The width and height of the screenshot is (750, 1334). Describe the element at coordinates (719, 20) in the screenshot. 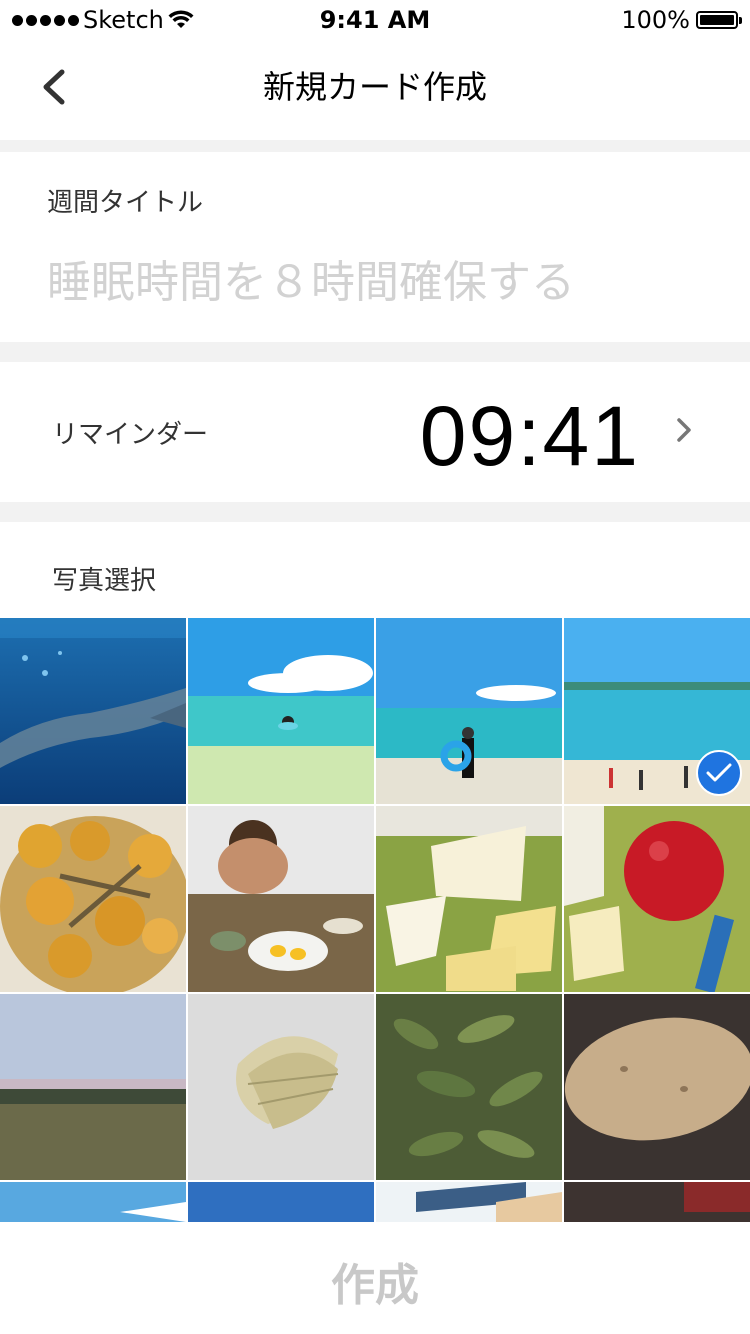

I see `battery-icon` at that location.